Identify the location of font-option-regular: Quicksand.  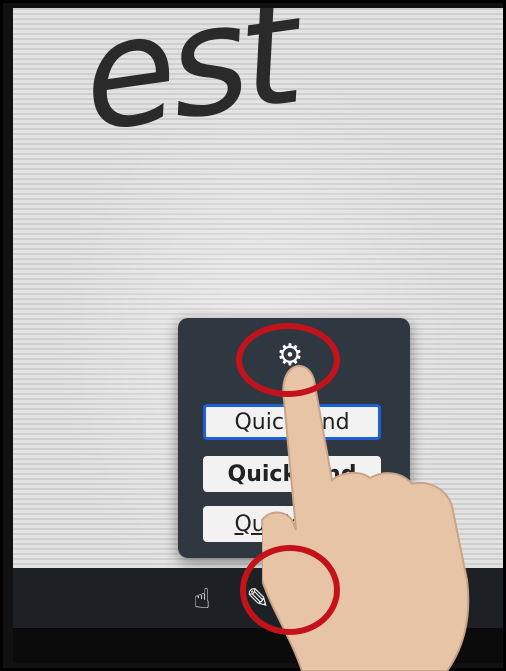
(292, 422).